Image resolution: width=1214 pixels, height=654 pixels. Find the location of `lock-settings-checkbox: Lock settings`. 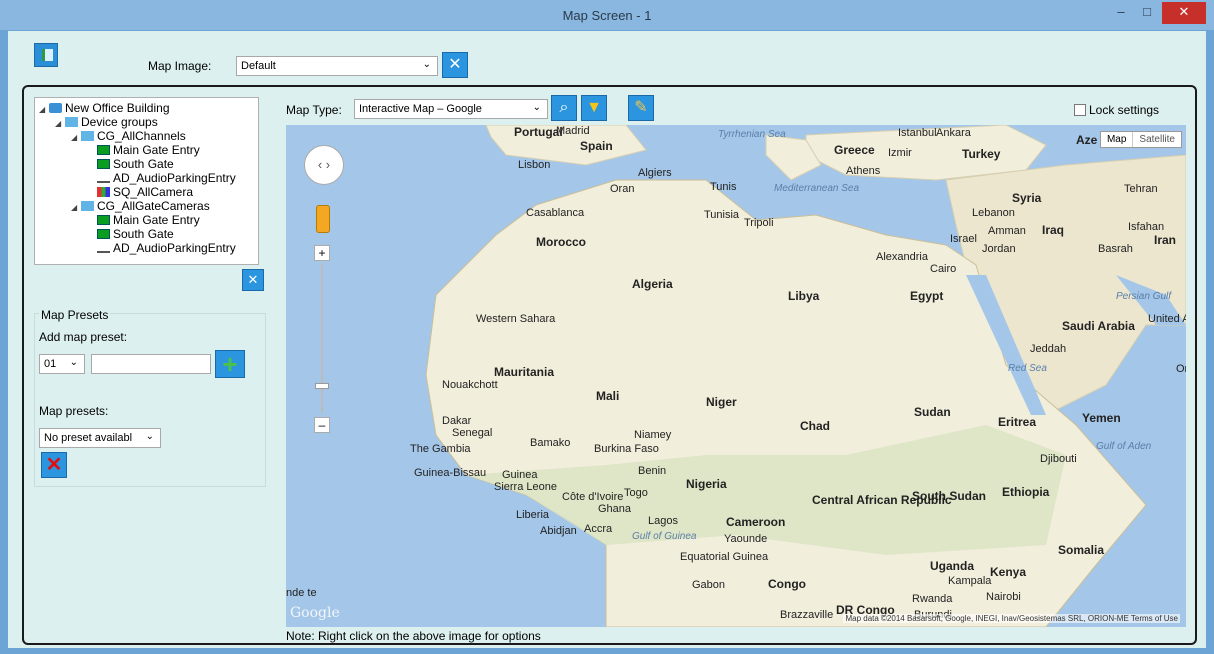

lock-settings-checkbox: Lock settings is located at coordinates (1116, 110).